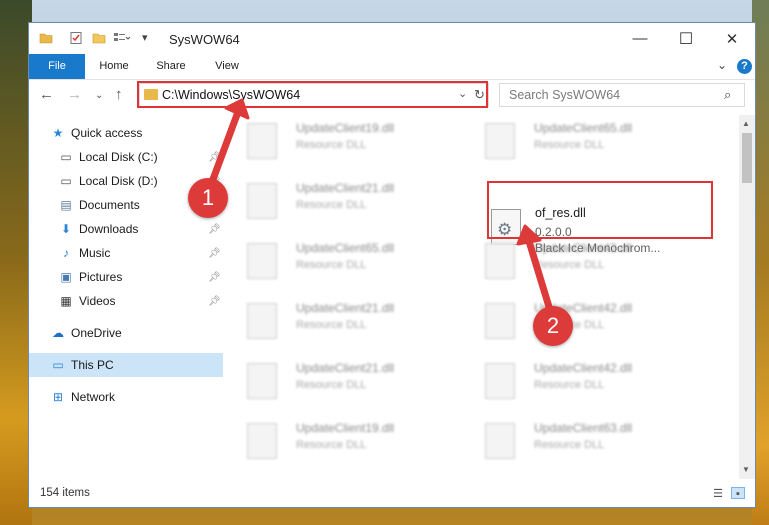 This screenshot has width=769, height=525. What do you see at coordinates (553, 326) in the screenshot?
I see `callout-two: 2` at bounding box center [553, 326].